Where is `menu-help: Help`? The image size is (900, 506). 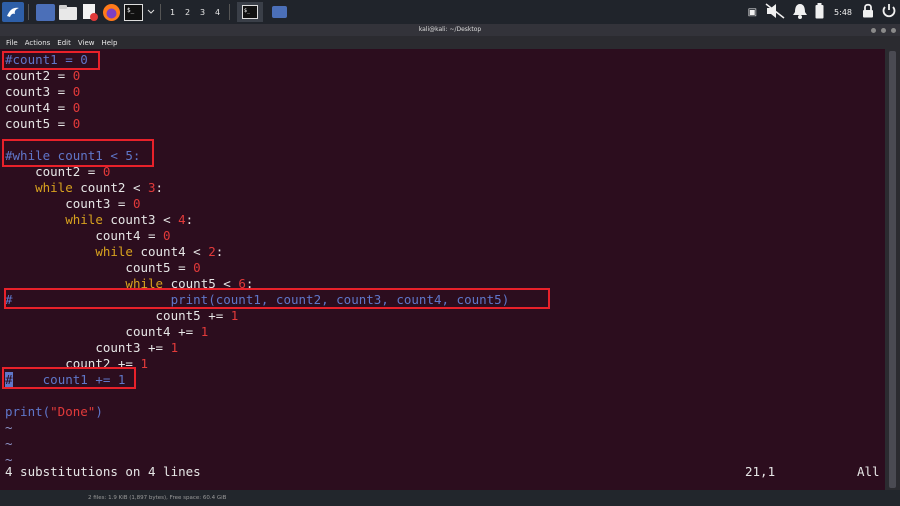
menu-help: Help is located at coordinates (109, 43).